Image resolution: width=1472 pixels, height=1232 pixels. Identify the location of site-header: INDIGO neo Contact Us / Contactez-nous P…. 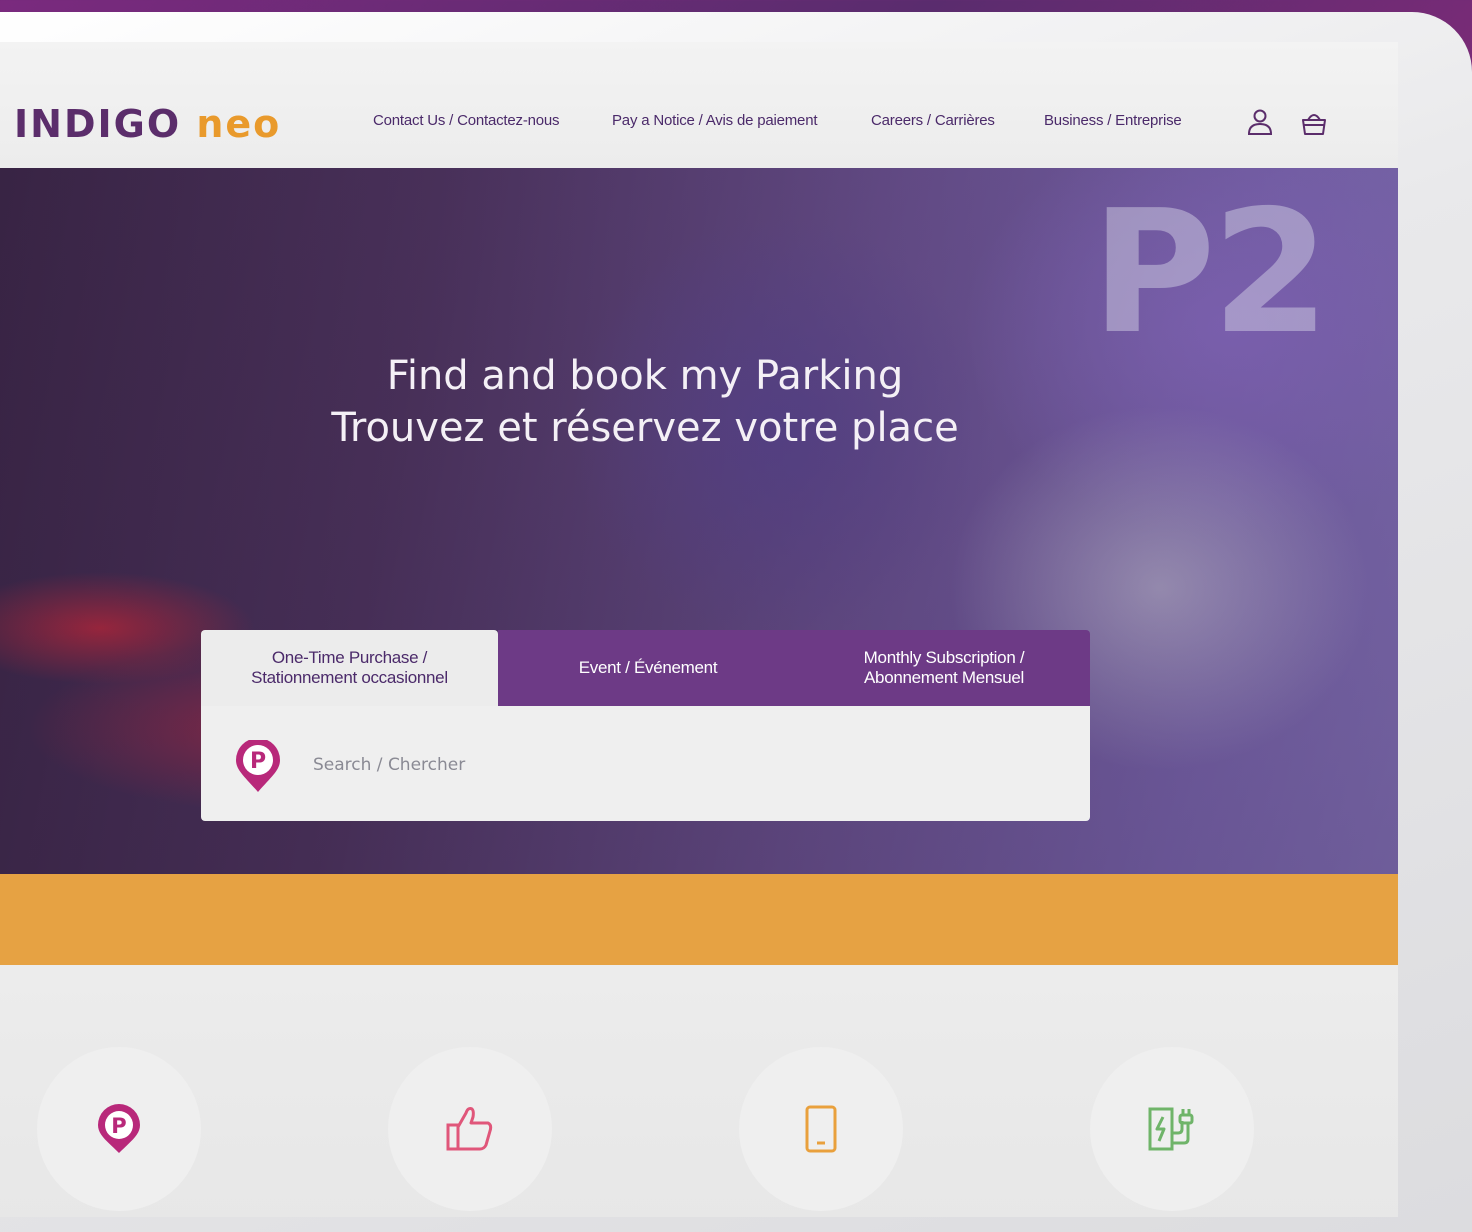
(699, 105).